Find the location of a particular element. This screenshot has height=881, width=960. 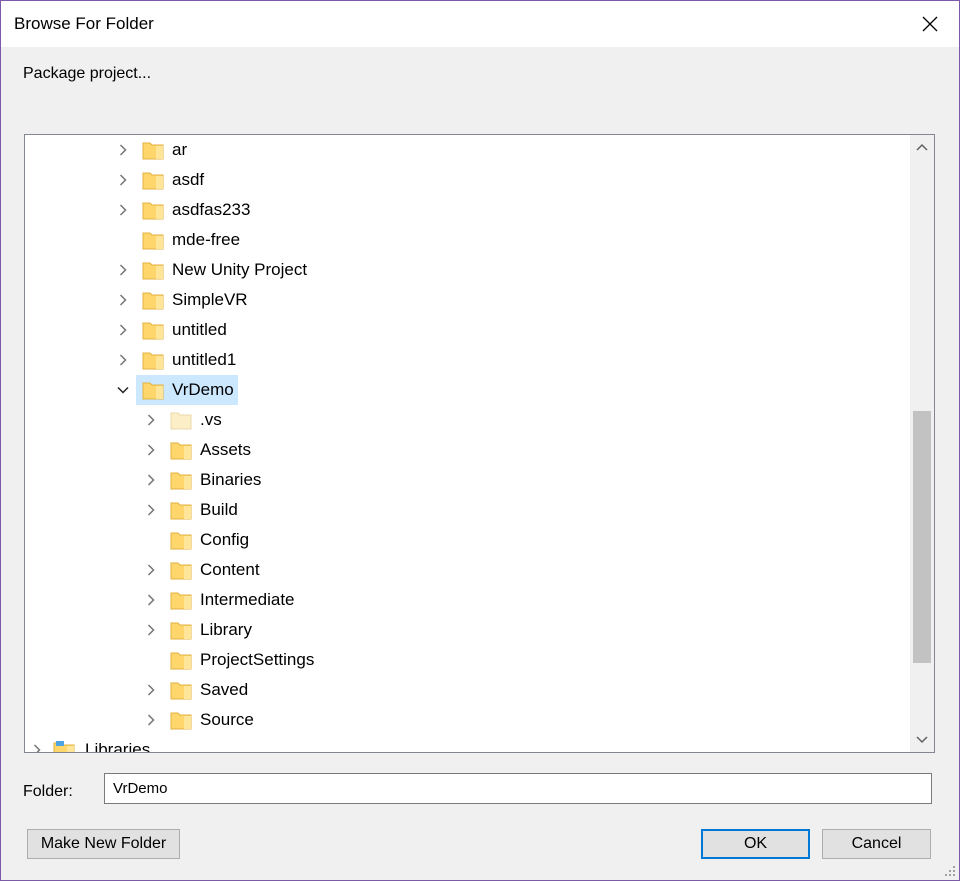

tree-item-label: ar is located at coordinates (180, 149).